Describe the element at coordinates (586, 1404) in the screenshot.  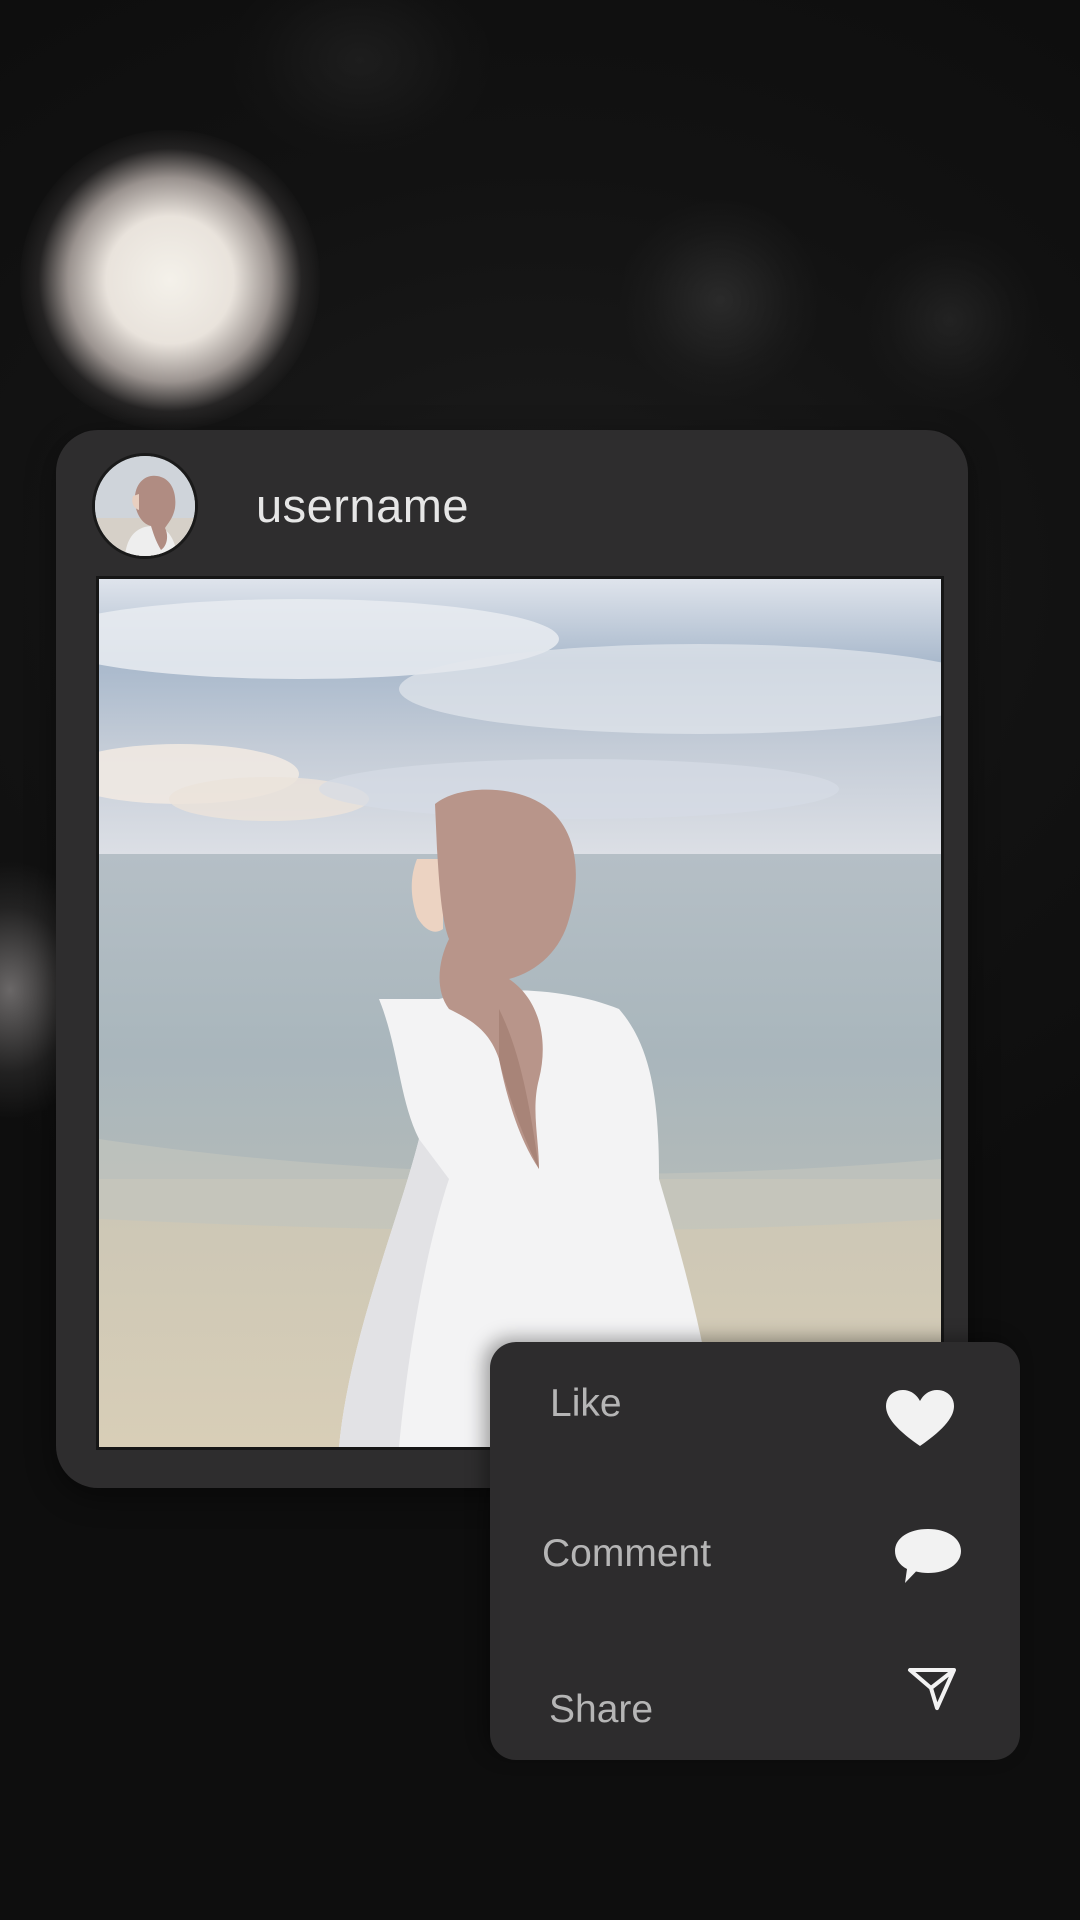
I see `like-label: Like` at that location.